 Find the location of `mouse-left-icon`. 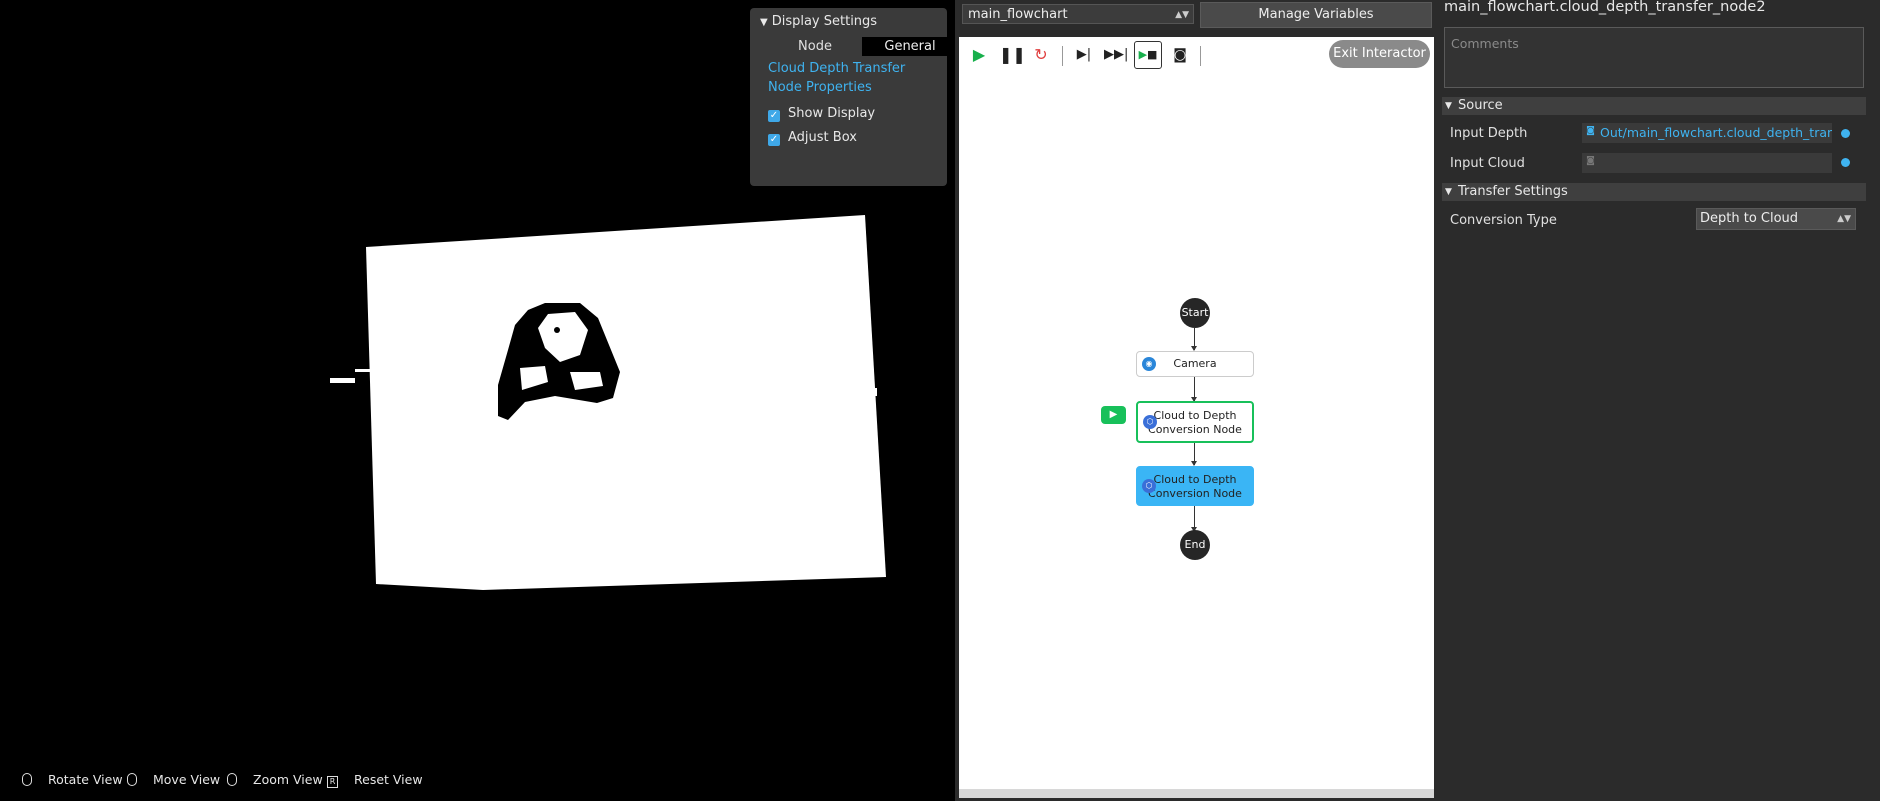

mouse-left-icon is located at coordinates (27, 779).